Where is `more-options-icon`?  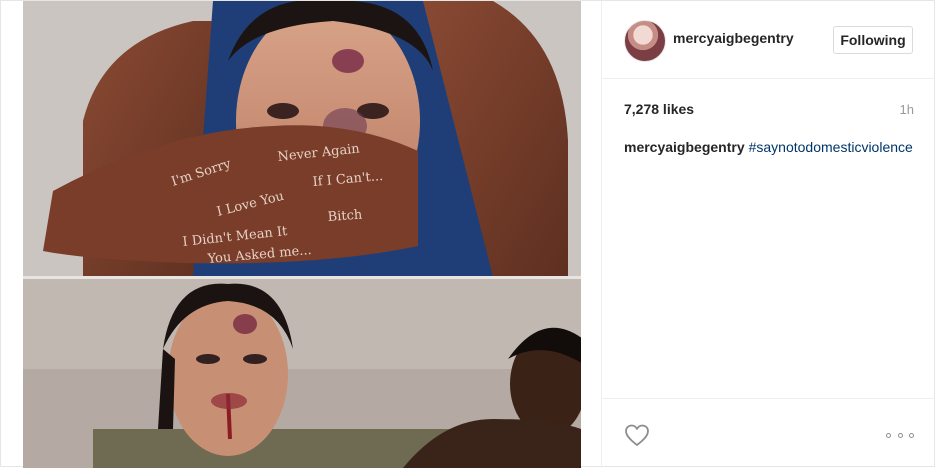 more-options-icon is located at coordinates (900, 435).